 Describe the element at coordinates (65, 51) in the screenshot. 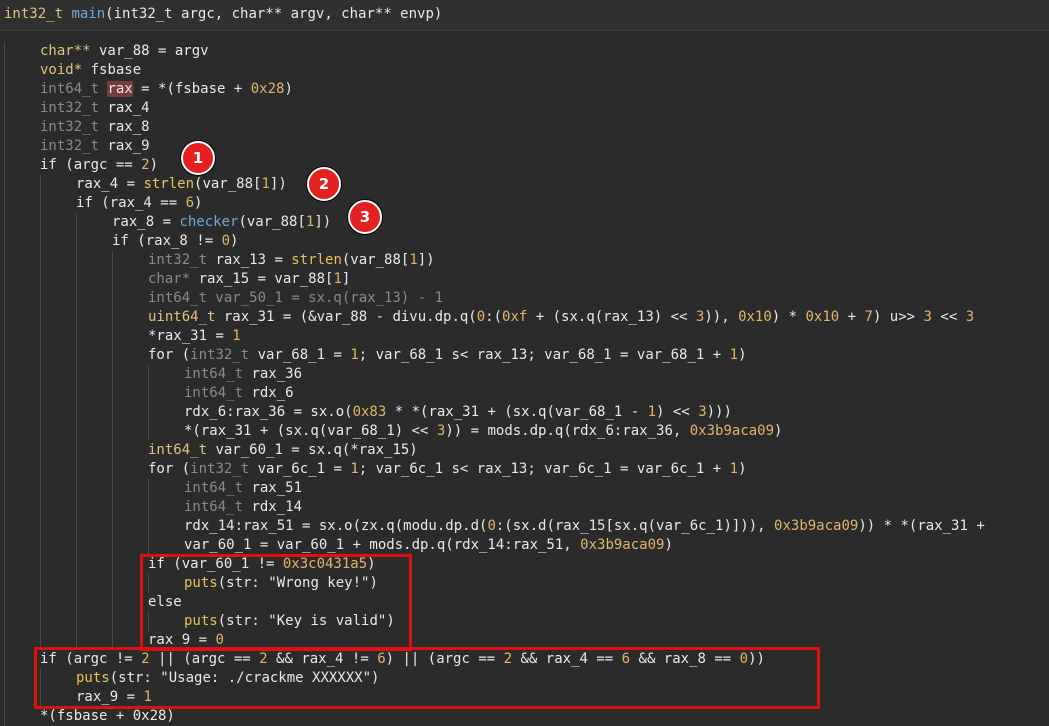

I see `code-token: char**` at that location.